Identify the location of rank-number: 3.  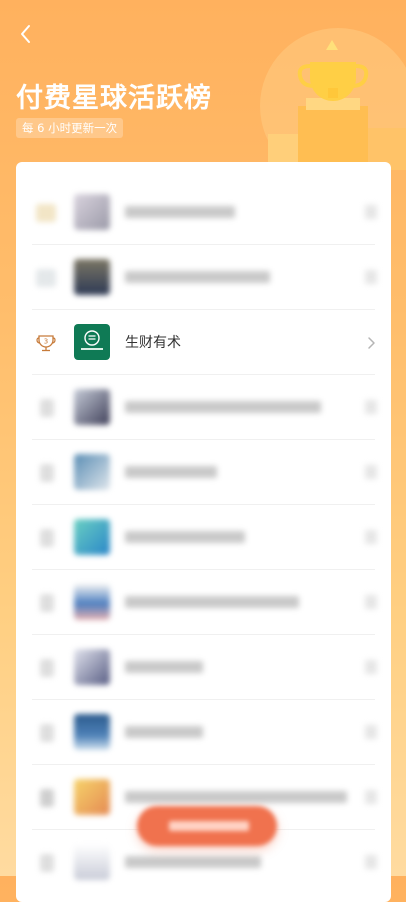
(46, 342).